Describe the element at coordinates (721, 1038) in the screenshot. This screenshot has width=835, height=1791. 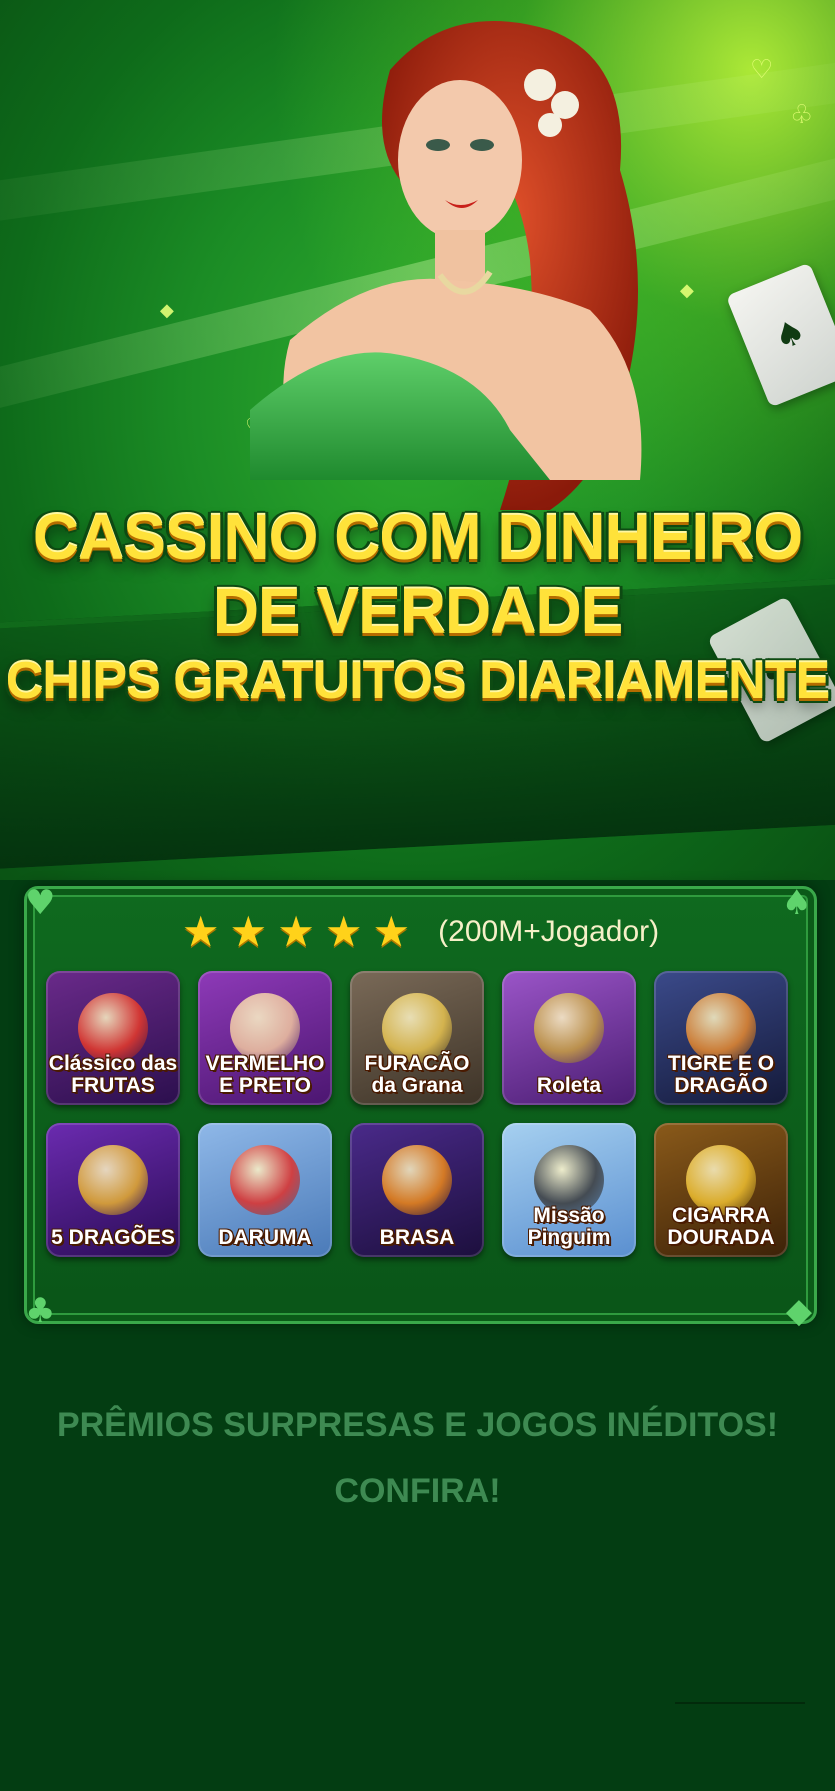
I see `game-tile: TIGRE E O DRAGÃO` at that location.